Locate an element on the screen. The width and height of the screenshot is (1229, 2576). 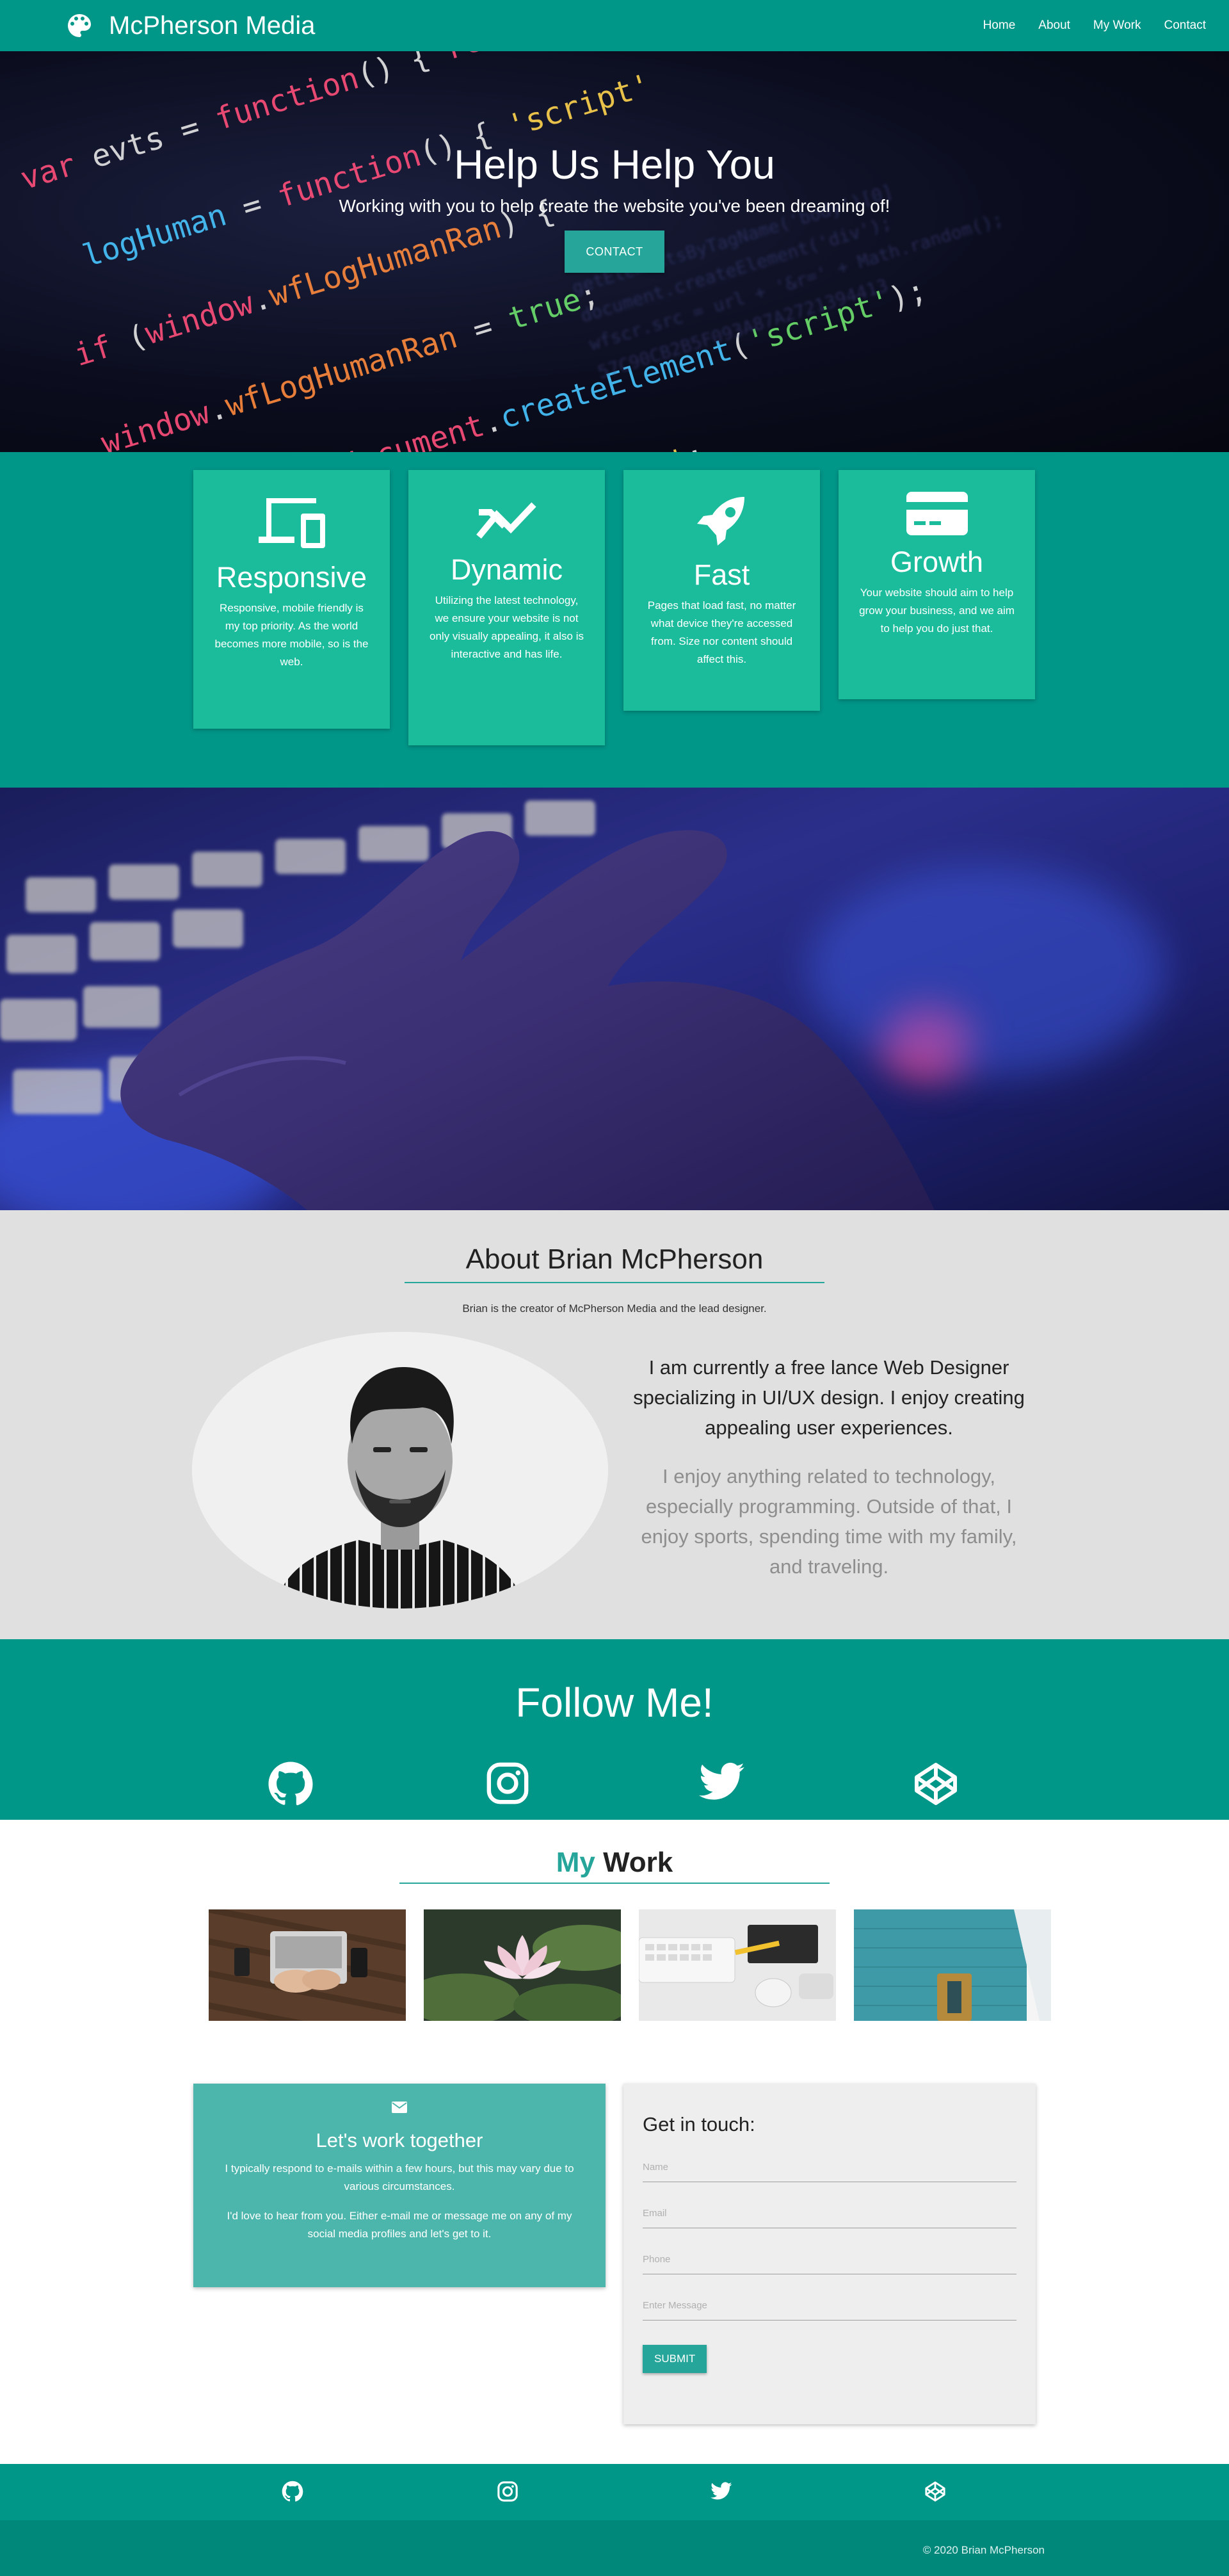
work-thumb-desk is located at coordinates (738, 1965).